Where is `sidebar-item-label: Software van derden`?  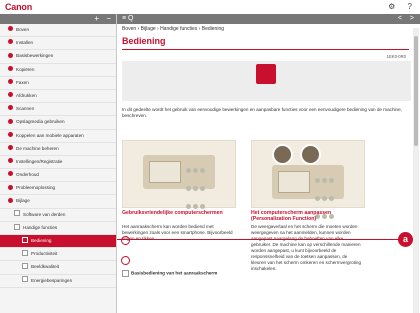
sidebar-item-label: Software van derden is located at coordinates (44, 214).